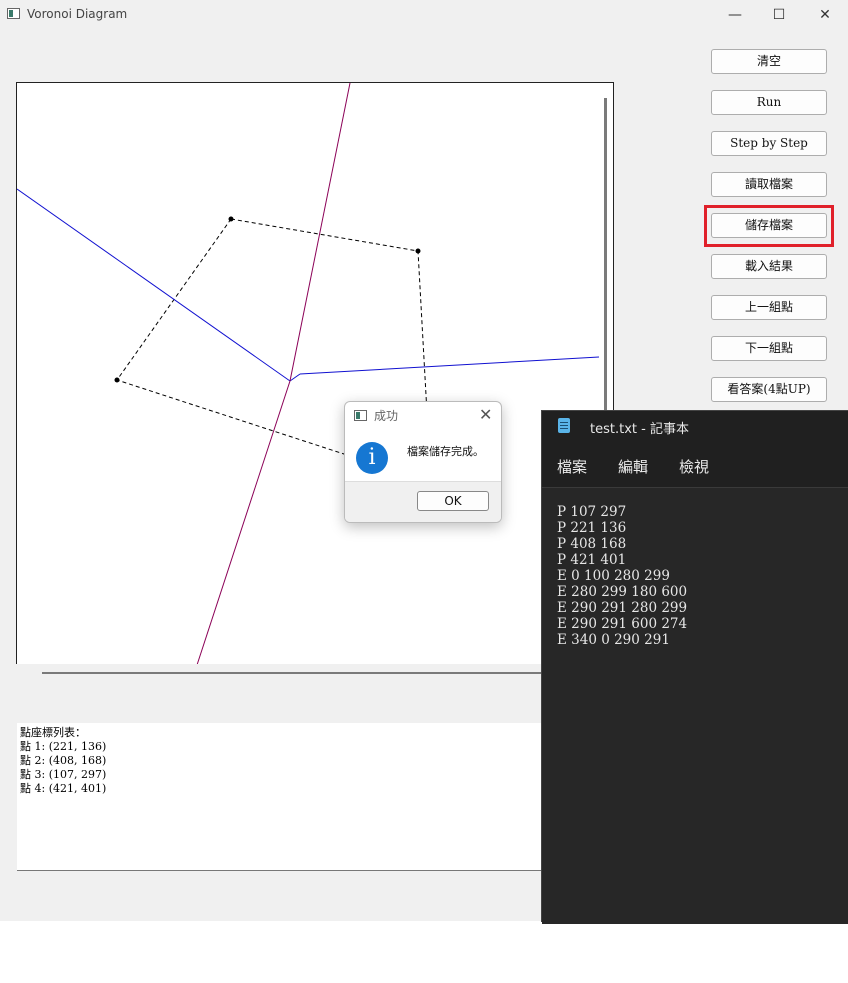 This screenshot has height=983, width=848. What do you see at coordinates (13, 13) in the screenshot?
I see `app-icon` at bounding box center [13, 13].